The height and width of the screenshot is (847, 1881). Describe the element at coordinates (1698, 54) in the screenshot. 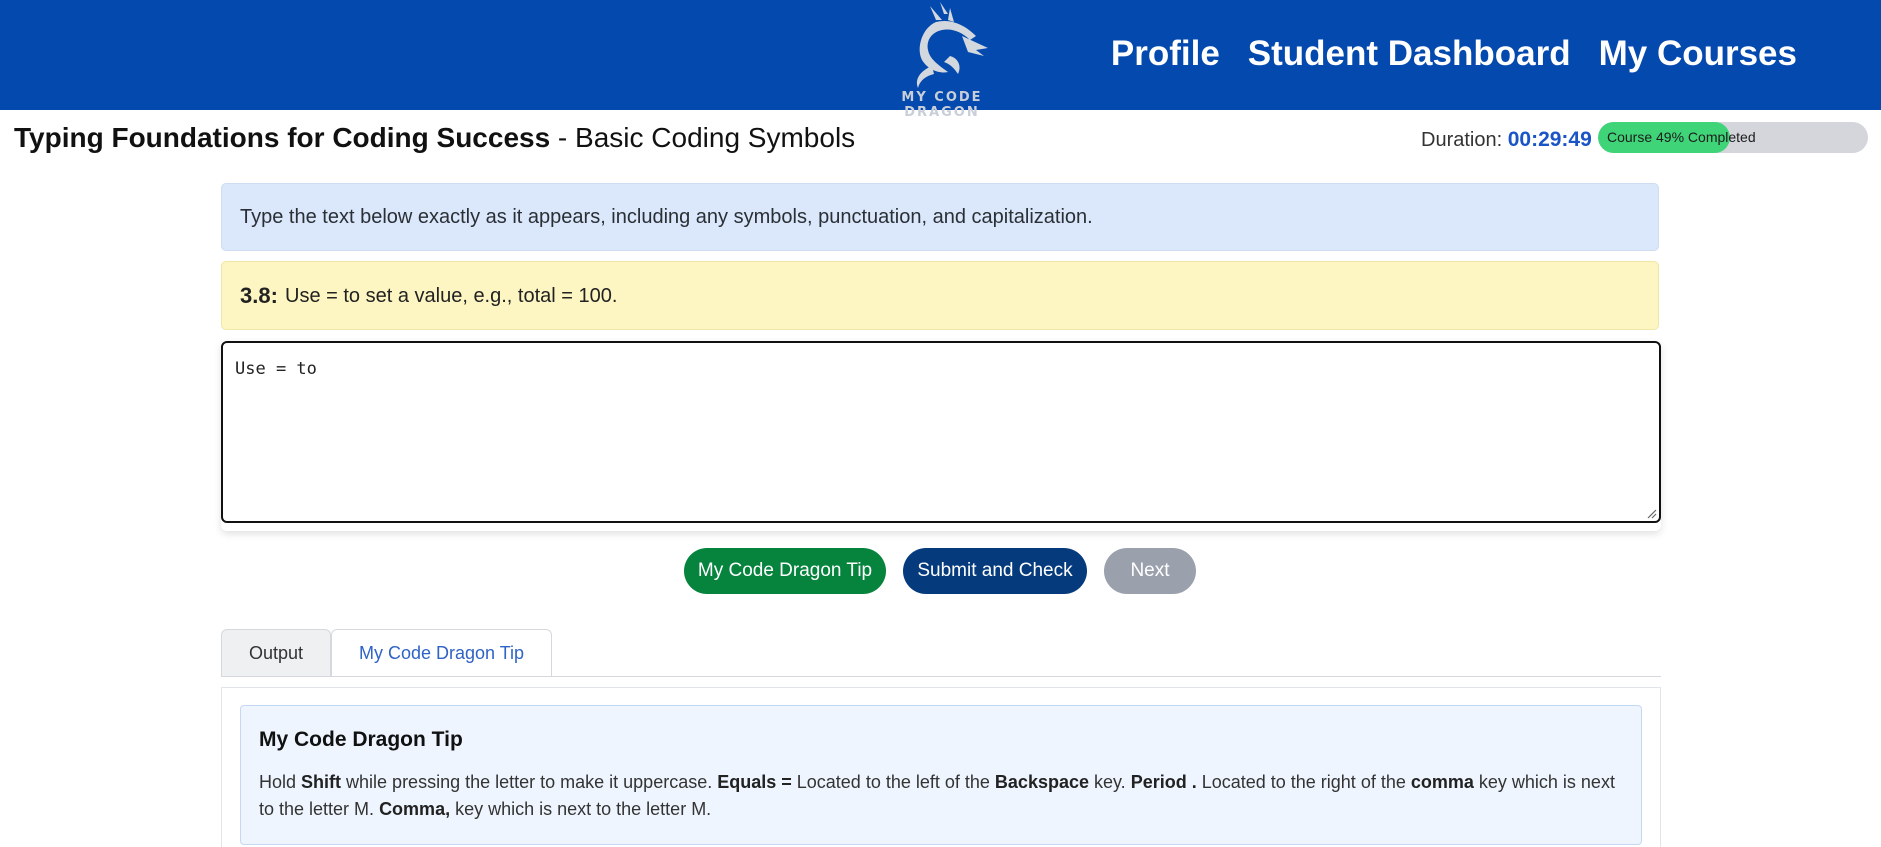

I see `nav-my-courses-link: My Courses` at that location.